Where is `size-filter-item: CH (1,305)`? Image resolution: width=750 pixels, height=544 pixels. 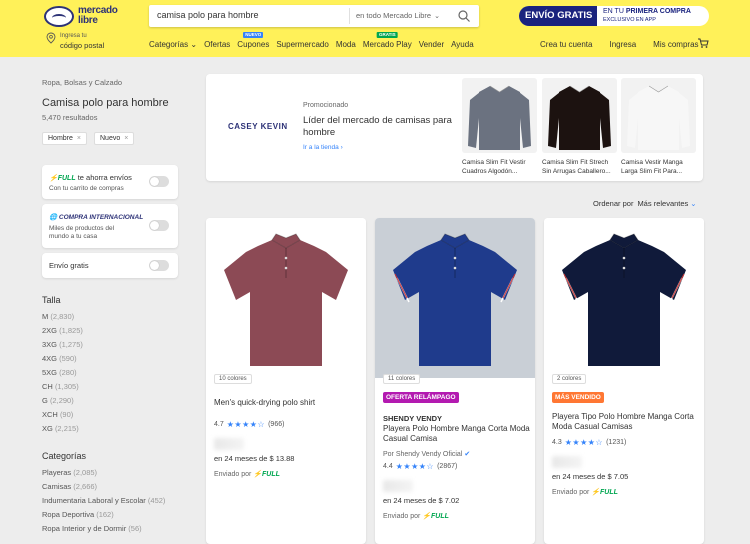
size-filter-item: CH (1,305) is located at coordinates (62, 387).